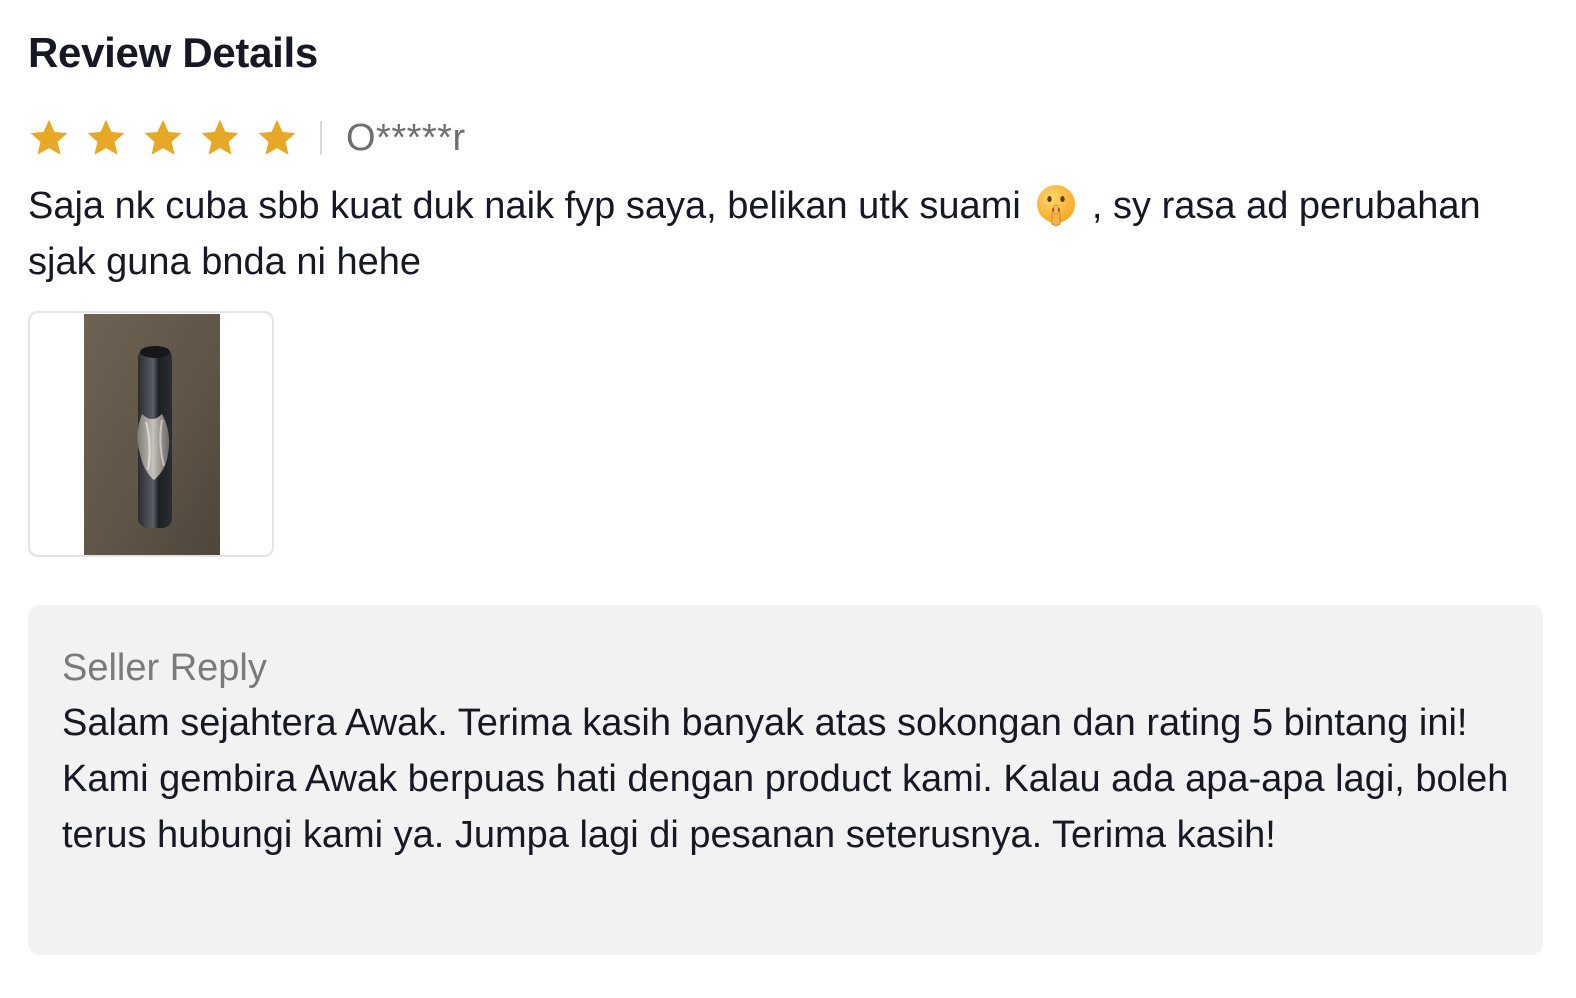  I want to click on rating-divider, so click(321, 138).